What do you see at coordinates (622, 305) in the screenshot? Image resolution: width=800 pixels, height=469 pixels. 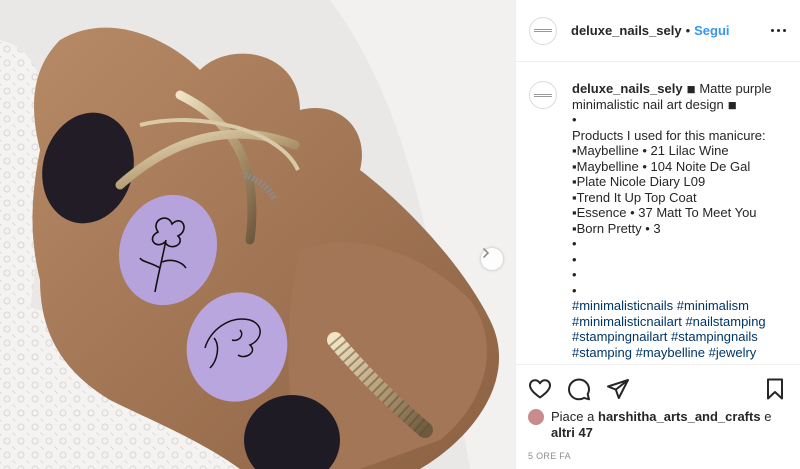 I see `hashtag-link: #minimalisticnails` at bounding box center [622, 305].